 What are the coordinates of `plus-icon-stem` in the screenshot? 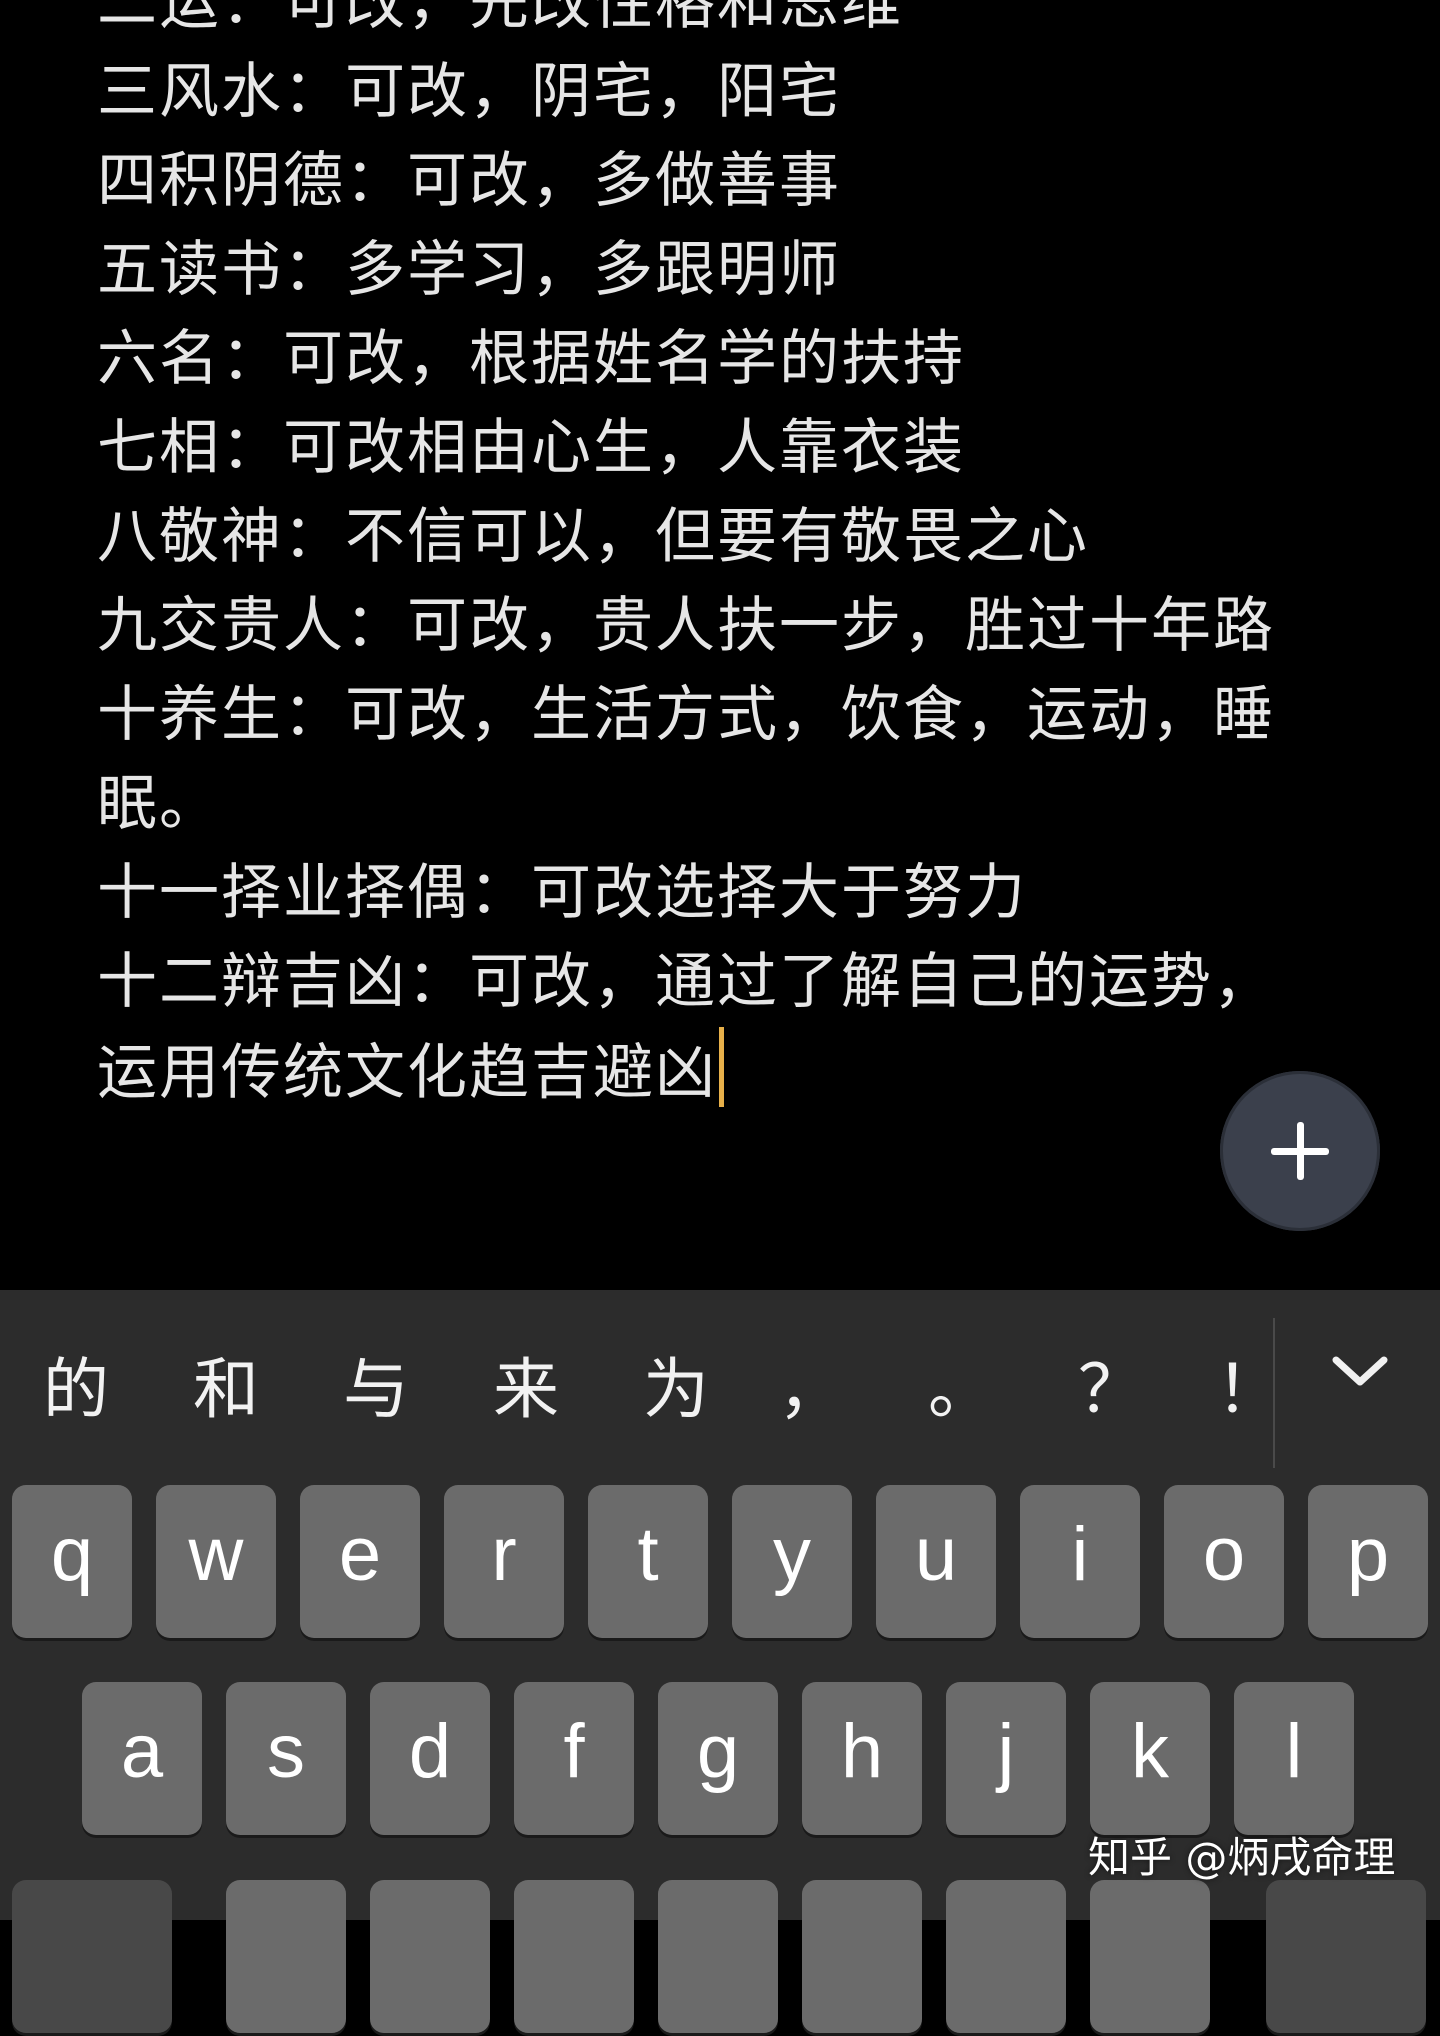 It's located at (1300, 1151).